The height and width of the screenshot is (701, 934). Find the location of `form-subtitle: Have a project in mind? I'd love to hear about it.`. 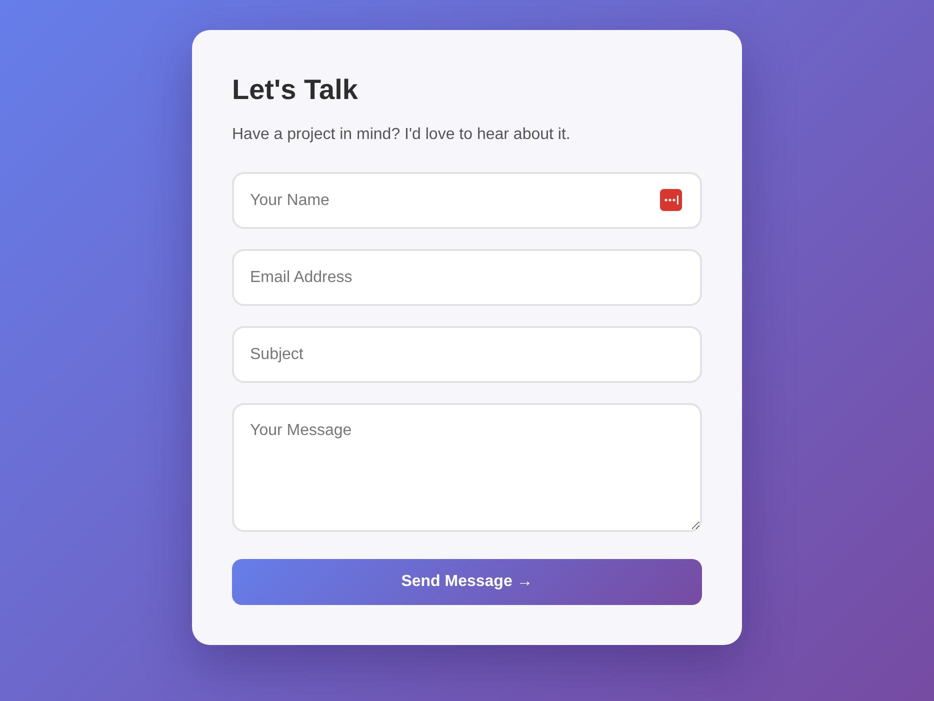

form-subtitle: Have a project in mind? I'd love to hear about it. is located at coordinates (402, 135).